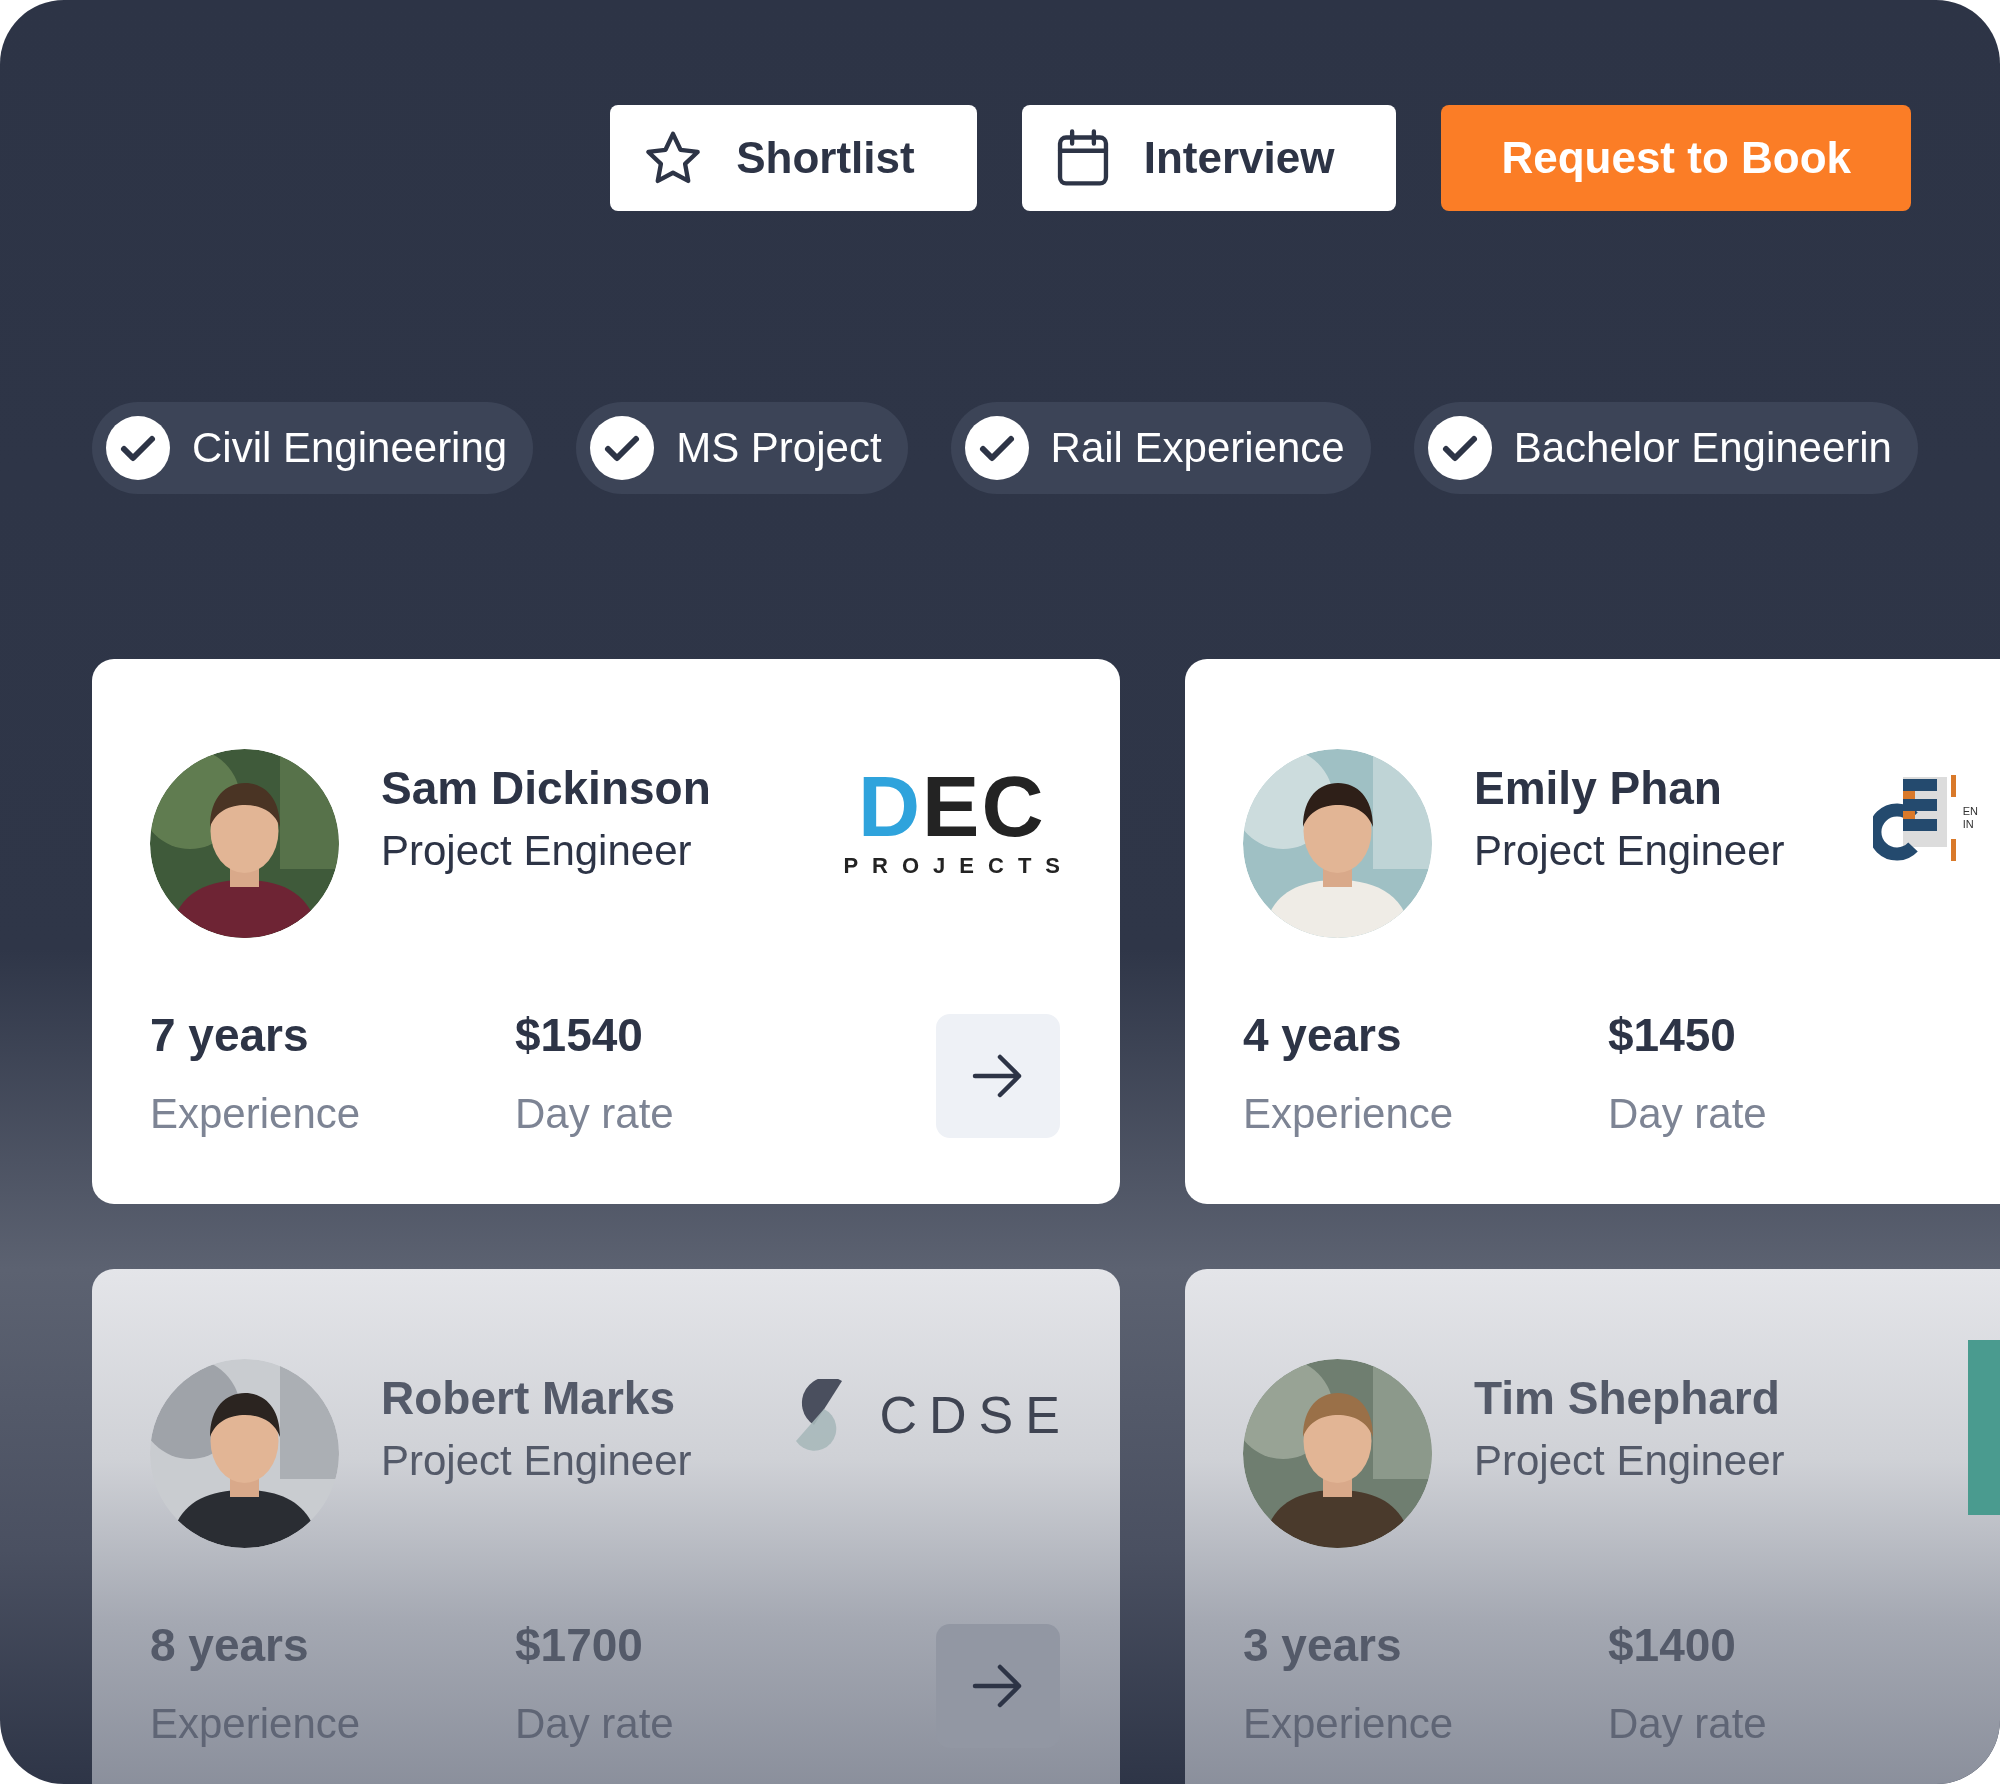 The width and height of the screenshot is (2000, 1784). Describe the element at coordinates (1209, 158) in the screenshot. I see `interview-button: Interview` at that location.